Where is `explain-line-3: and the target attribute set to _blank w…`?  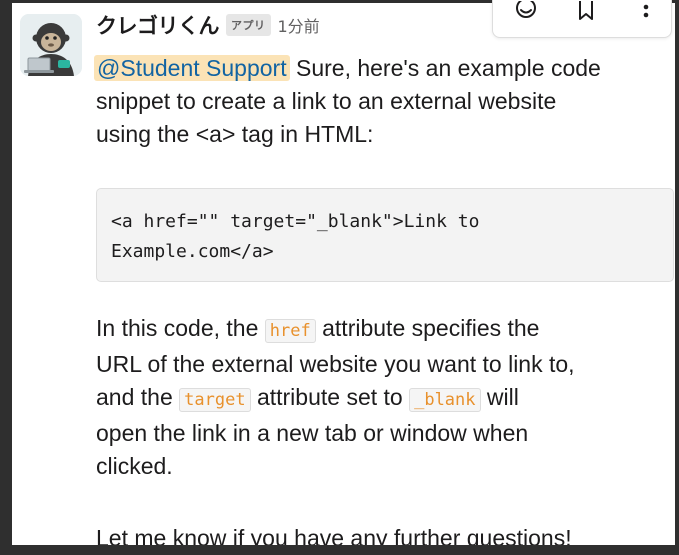 explain-line-3: and the target attribute set to _blank w… is located at coordinates (307, 398).